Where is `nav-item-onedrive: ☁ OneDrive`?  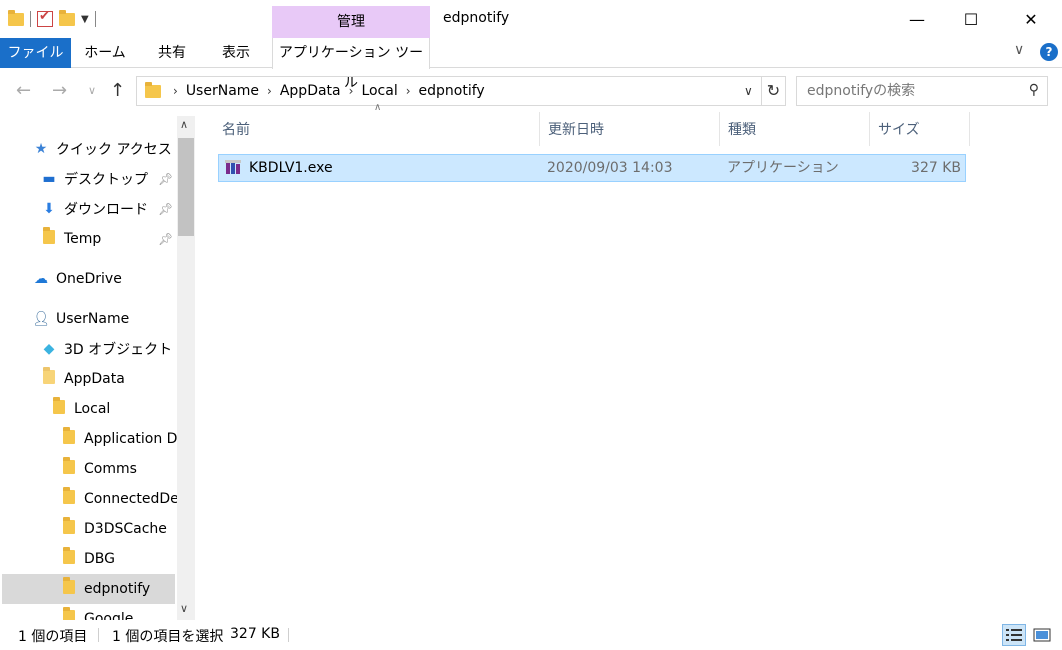
nav-item-onedrive: ☁ OneDrive is located at coordinates (77, 279).